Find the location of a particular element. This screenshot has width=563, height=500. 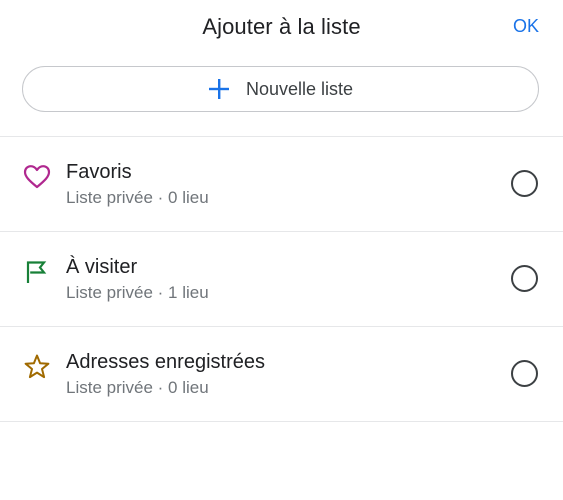

new-list-label: Nouvelle liste is located at coordinates (299, 88).